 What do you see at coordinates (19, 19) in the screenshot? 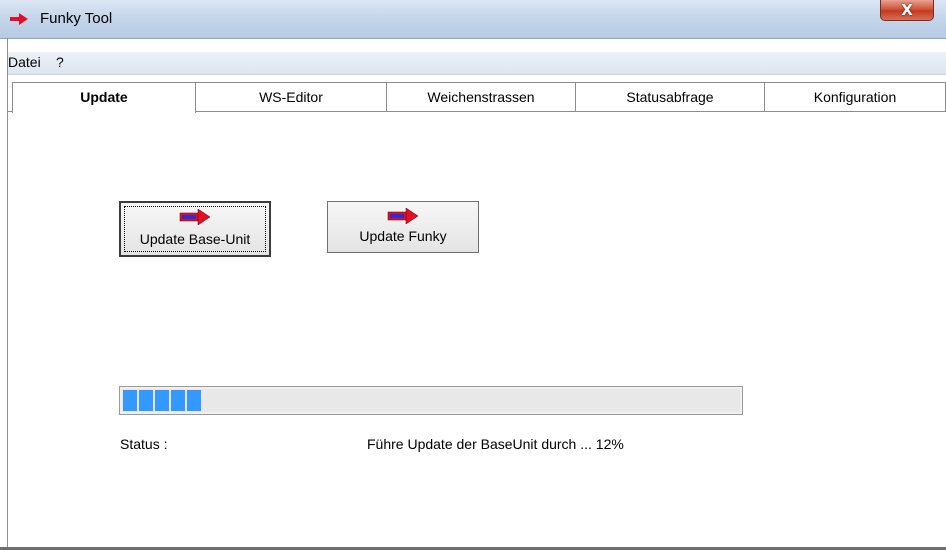
I see `red-arrow-icon` at bounding box center [19, 19].